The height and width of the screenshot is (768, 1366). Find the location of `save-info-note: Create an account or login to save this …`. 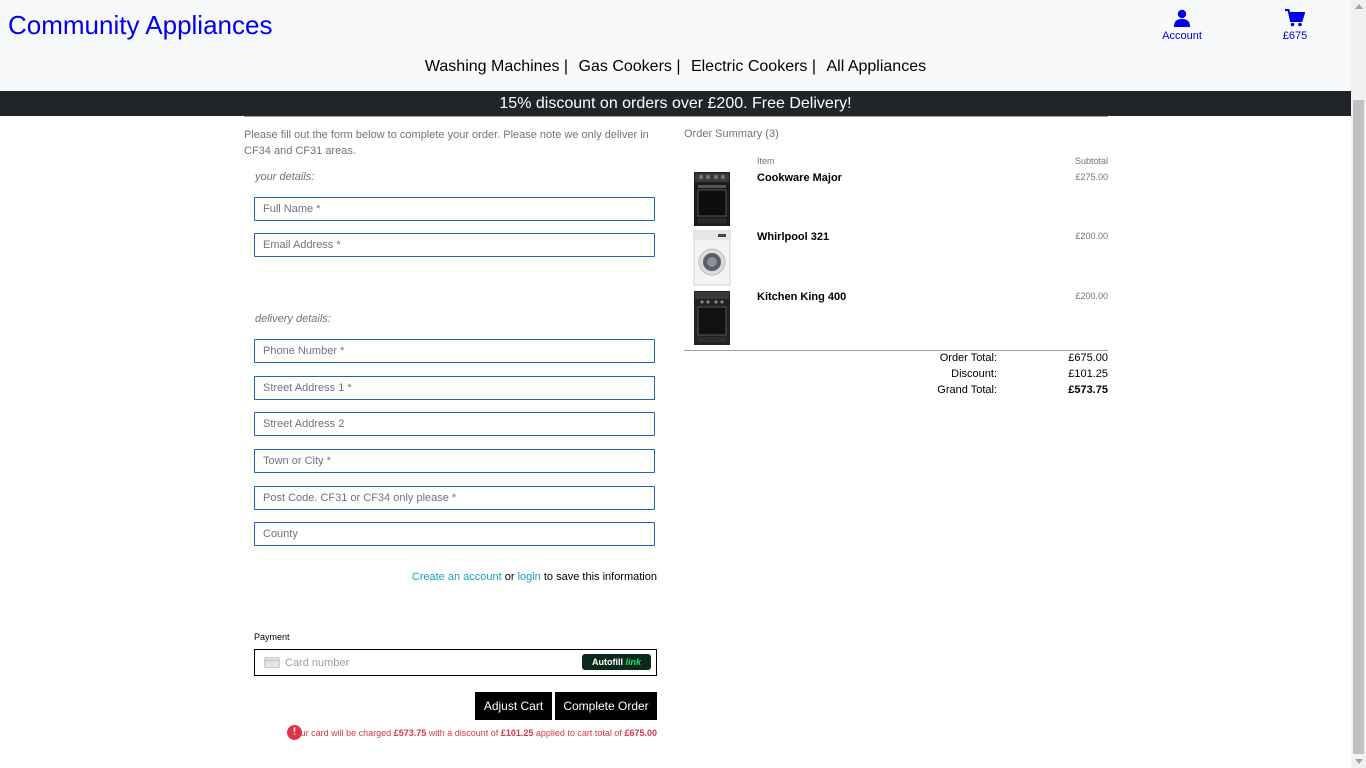

save-info-note: Create an account or login to save this … is located at coordinates (455, 577).